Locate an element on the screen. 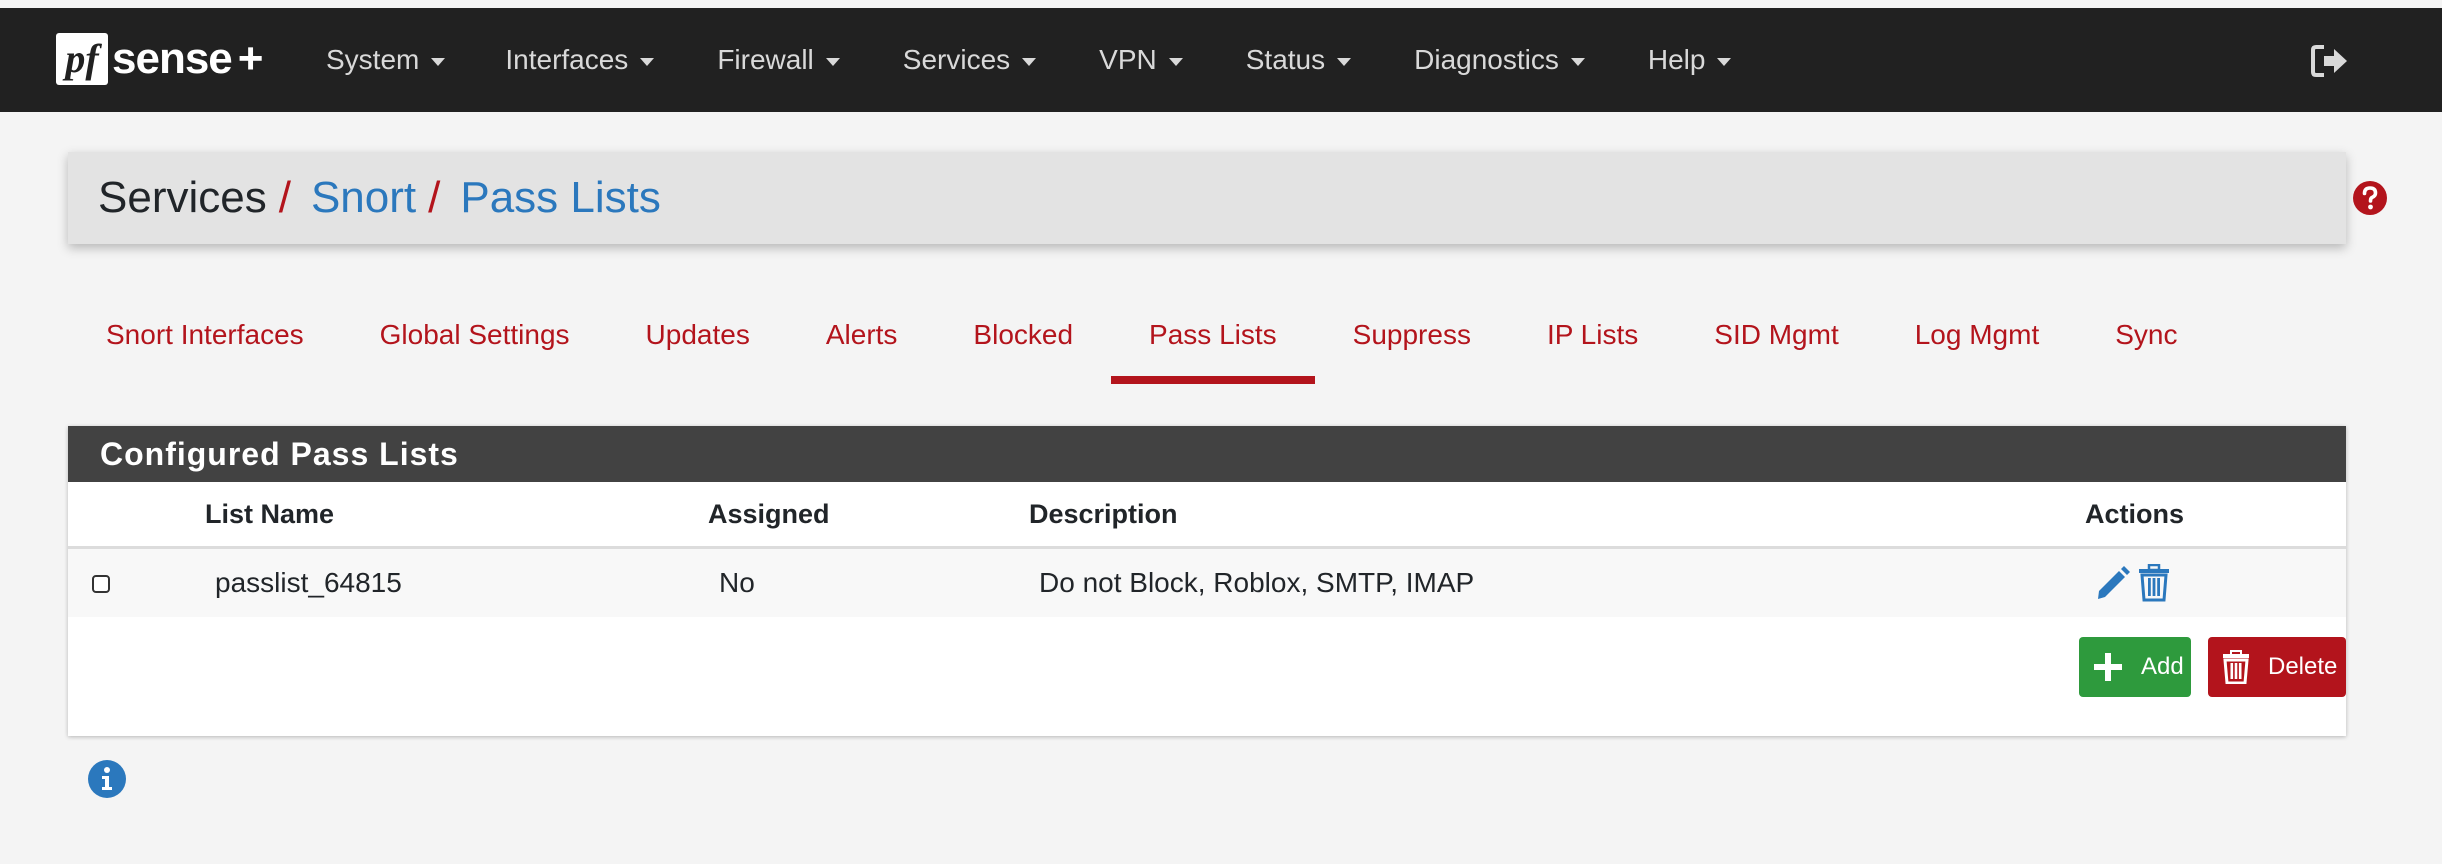 The image size is (2442, 864). breadcrumb-pass-lists-link: Pass Lists is located at coordinates (560, 198).